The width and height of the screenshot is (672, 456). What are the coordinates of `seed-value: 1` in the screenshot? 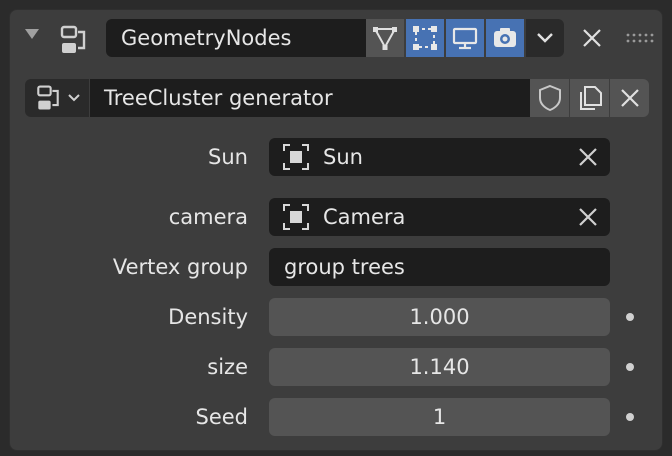 It's located at (439, 417).